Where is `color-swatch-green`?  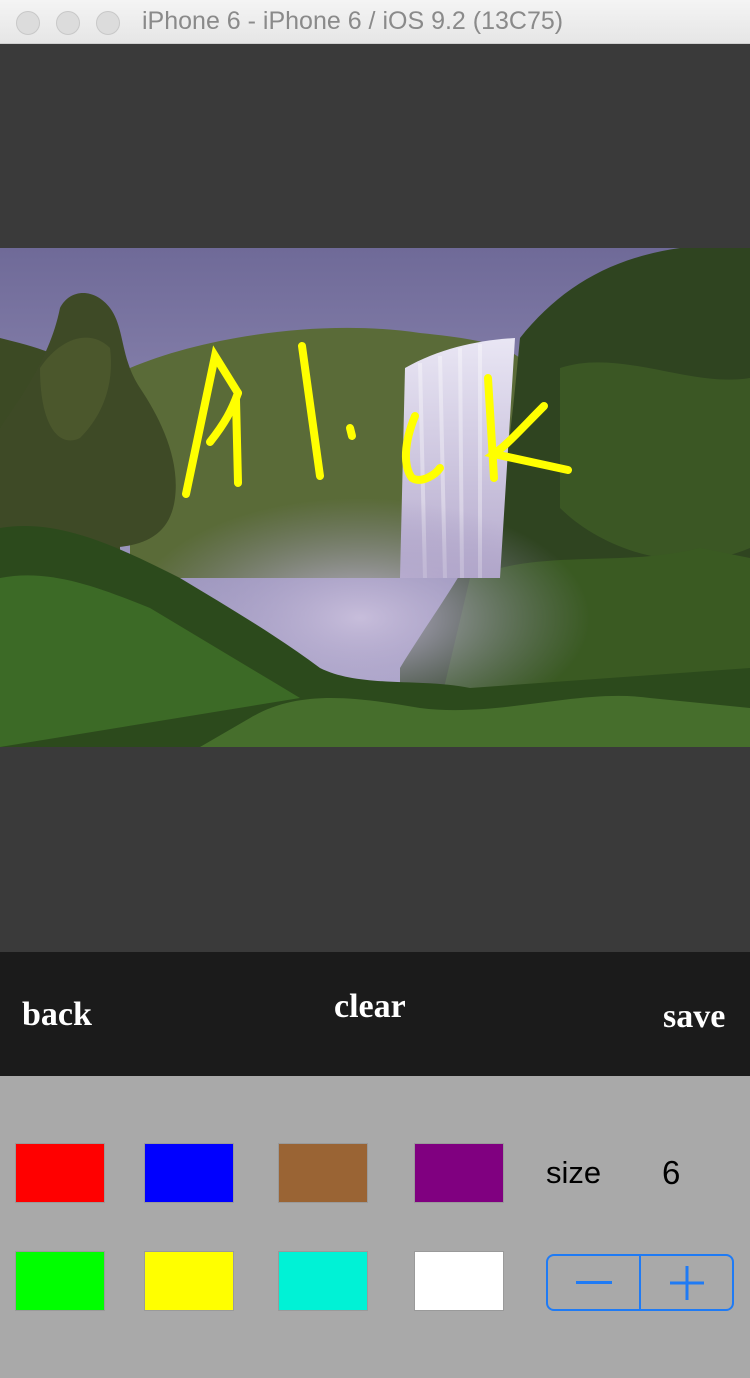
color-swatch-green is located at coordinates (60, 1281).